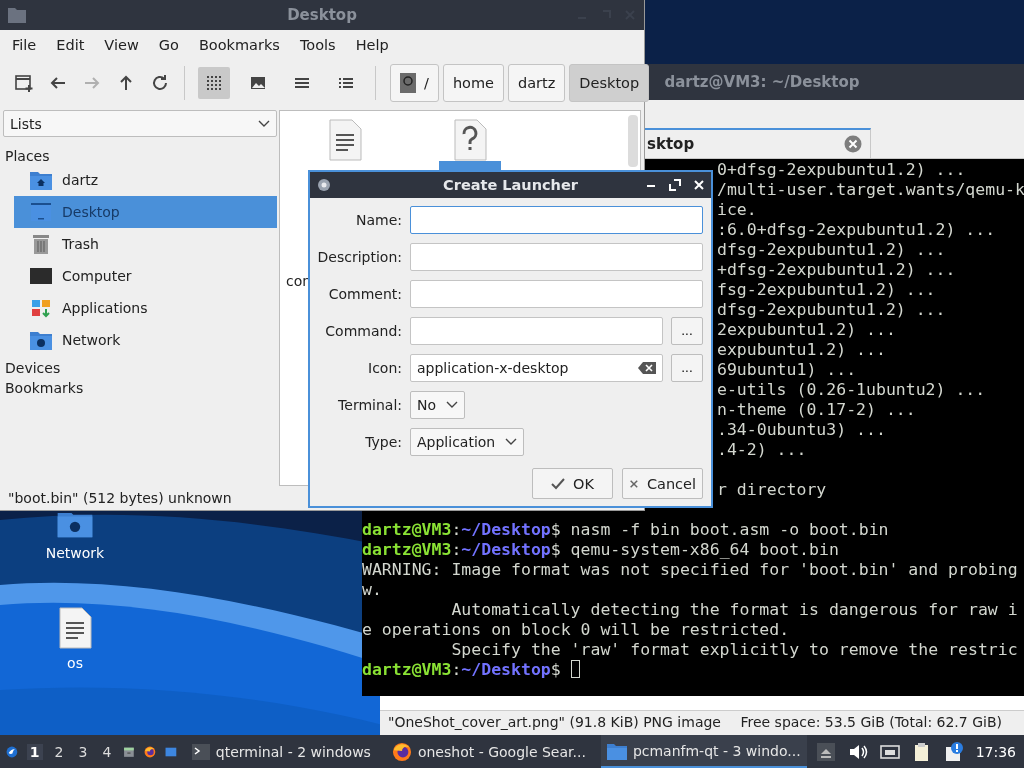 This screenshot has height=768, width=1024. What do you see at coordinates (83, 751) in the screenshot?
I see `workspace-button: 3` at bounding box center [83, 751].